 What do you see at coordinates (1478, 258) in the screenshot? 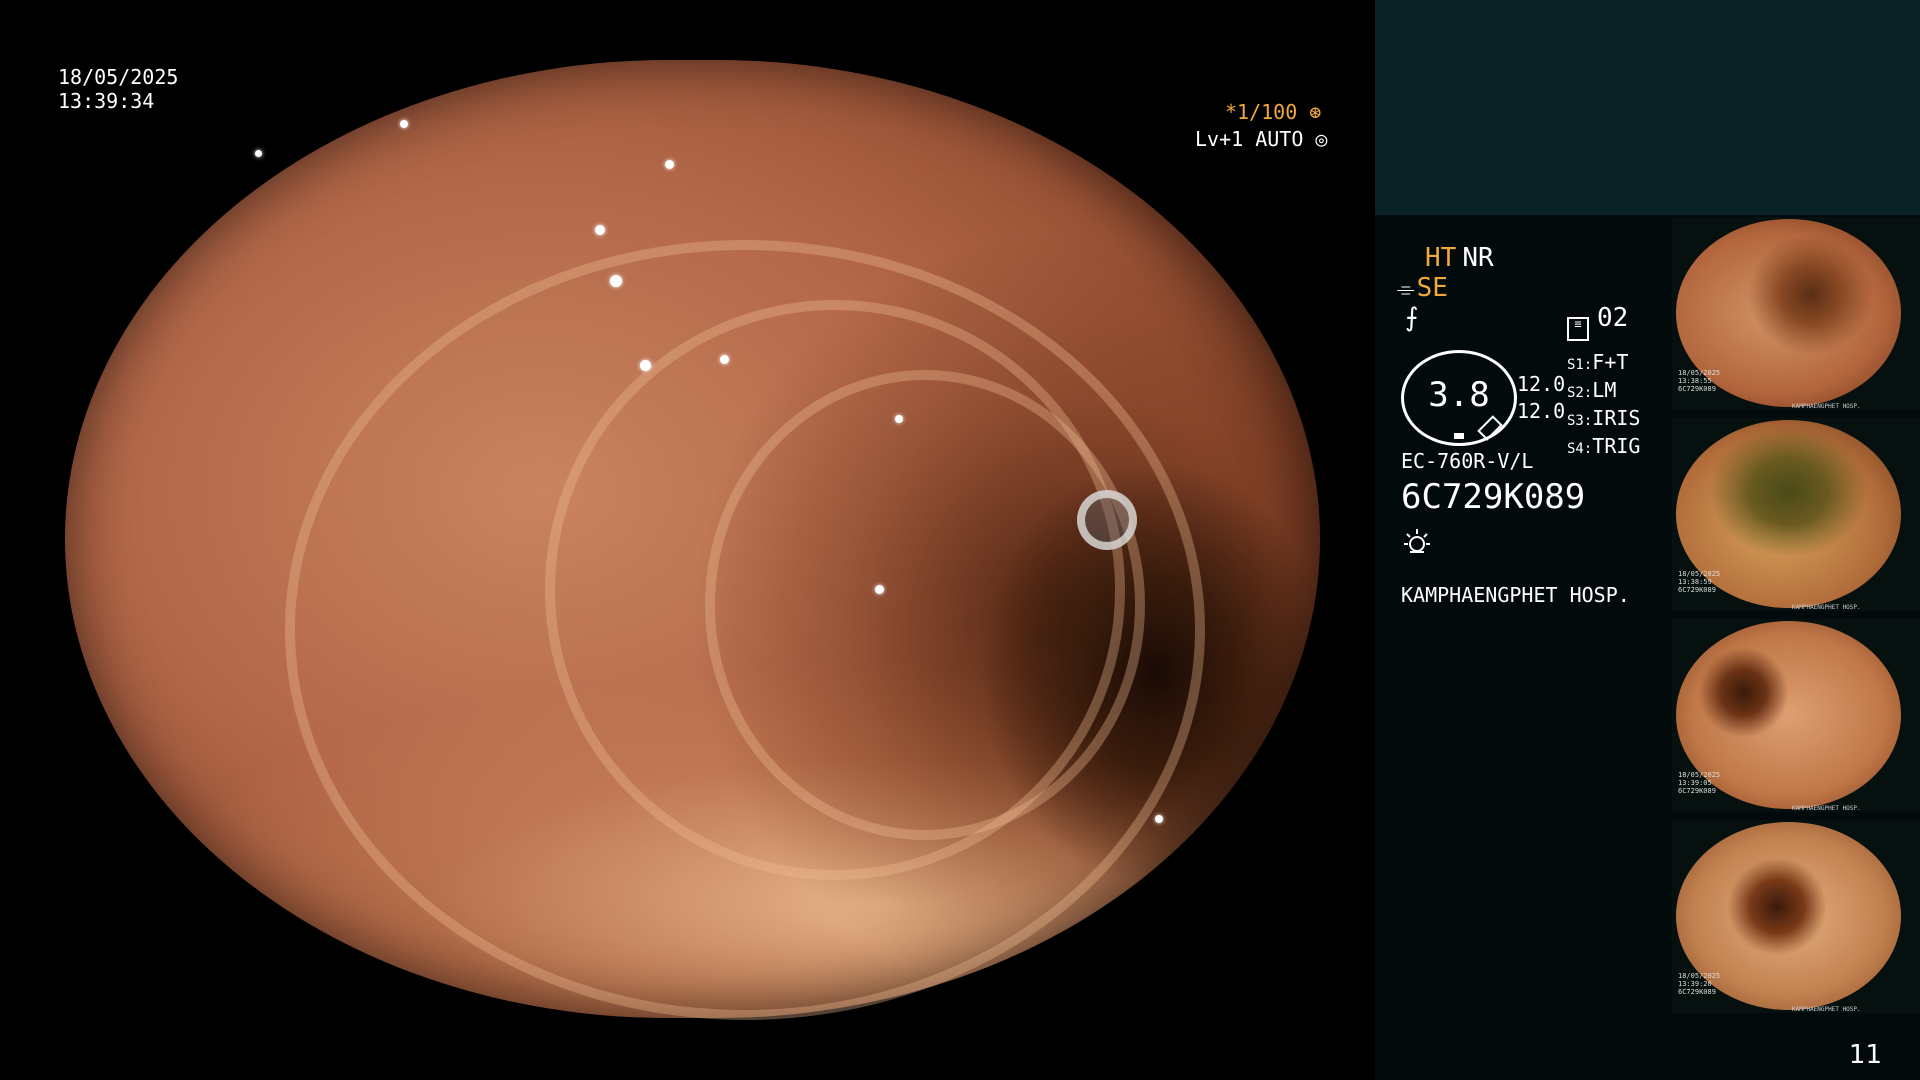
I see `nr-label: NR` at bounding box center [1478, 258].